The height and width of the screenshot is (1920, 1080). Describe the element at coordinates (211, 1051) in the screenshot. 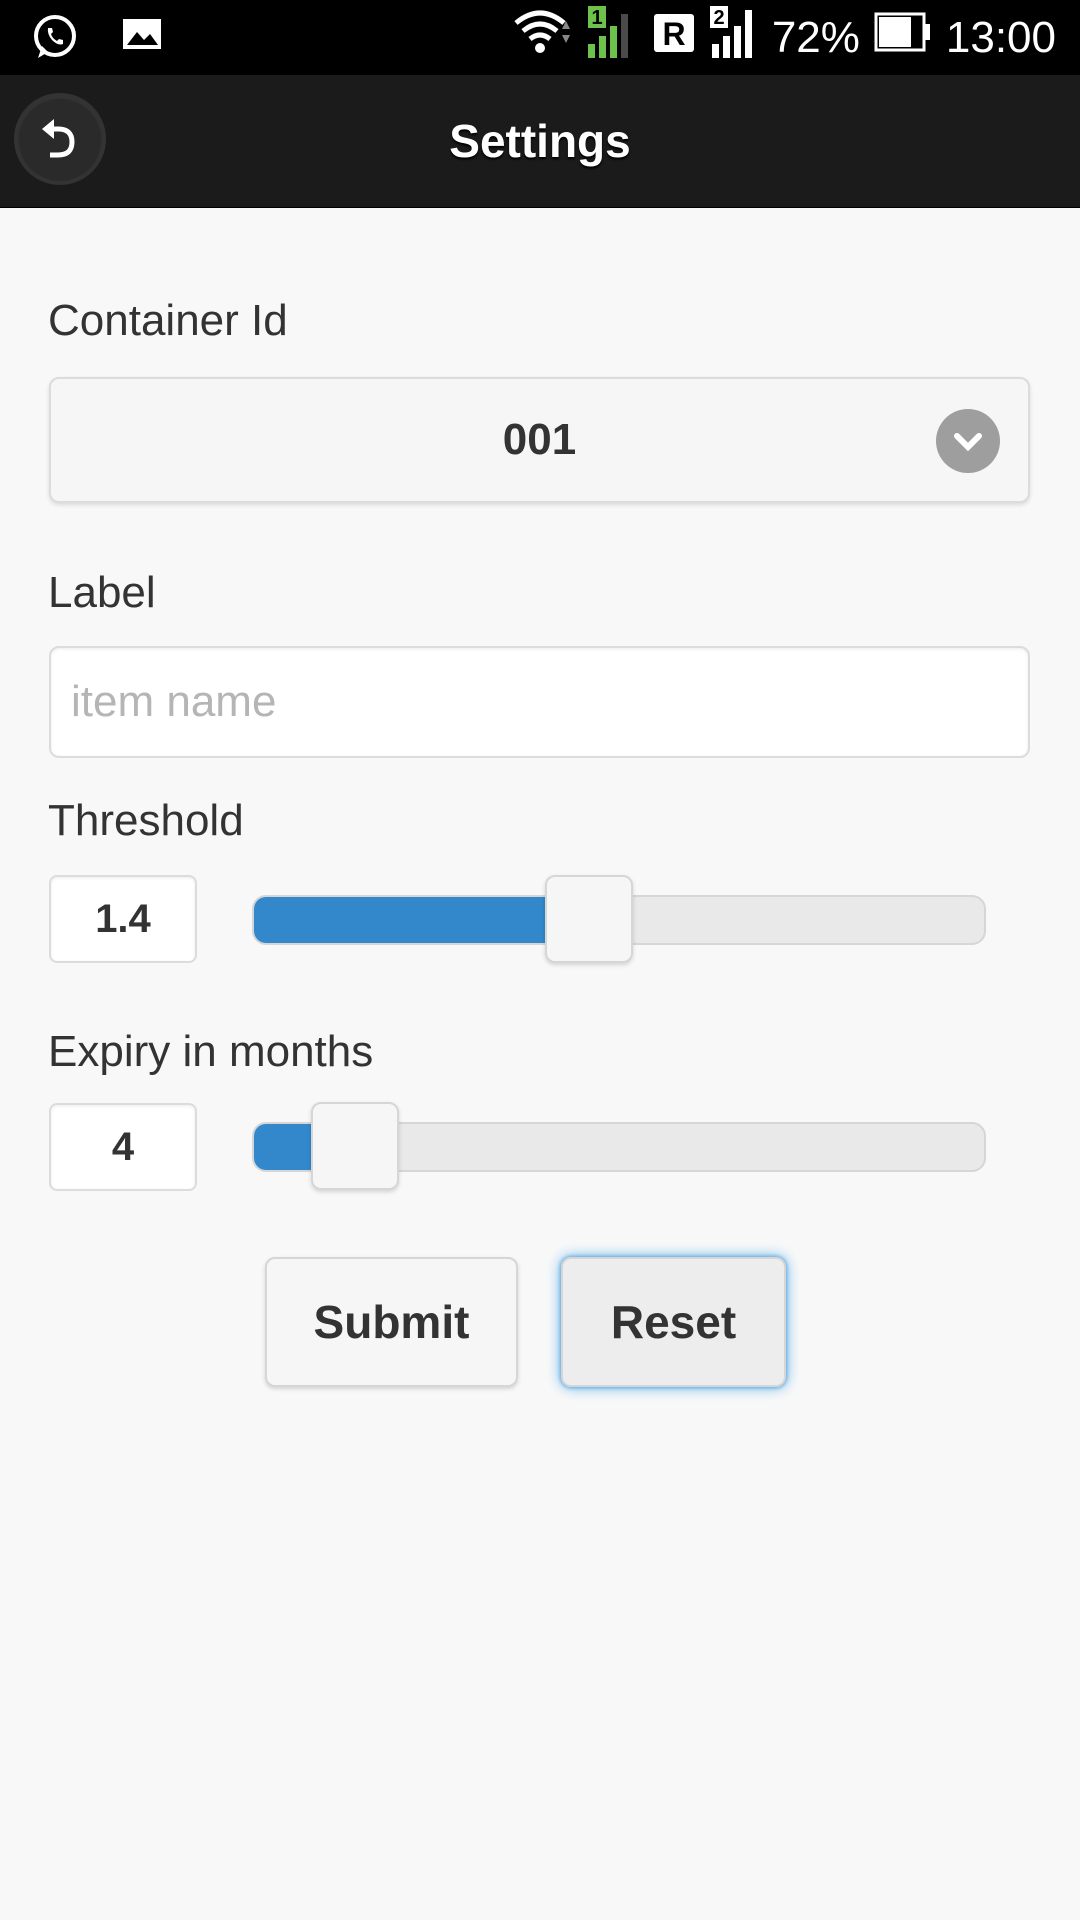

I see `expiry-label: Expiry in months` at that location.